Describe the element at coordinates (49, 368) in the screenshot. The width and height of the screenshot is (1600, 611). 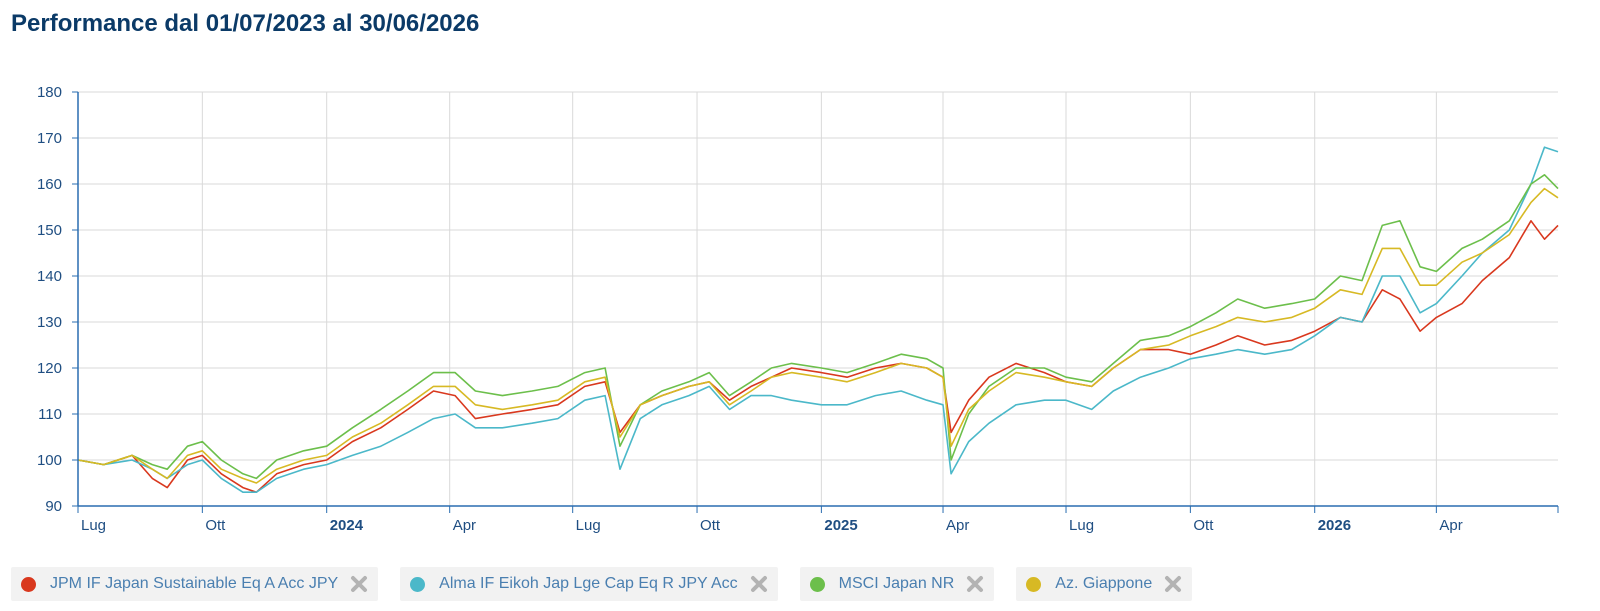
I see `y-tick-label: 120` at that location.